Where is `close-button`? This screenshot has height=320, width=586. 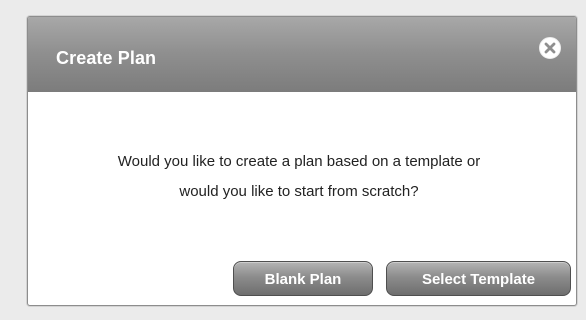 close-button is located at coordinates (550, 48).